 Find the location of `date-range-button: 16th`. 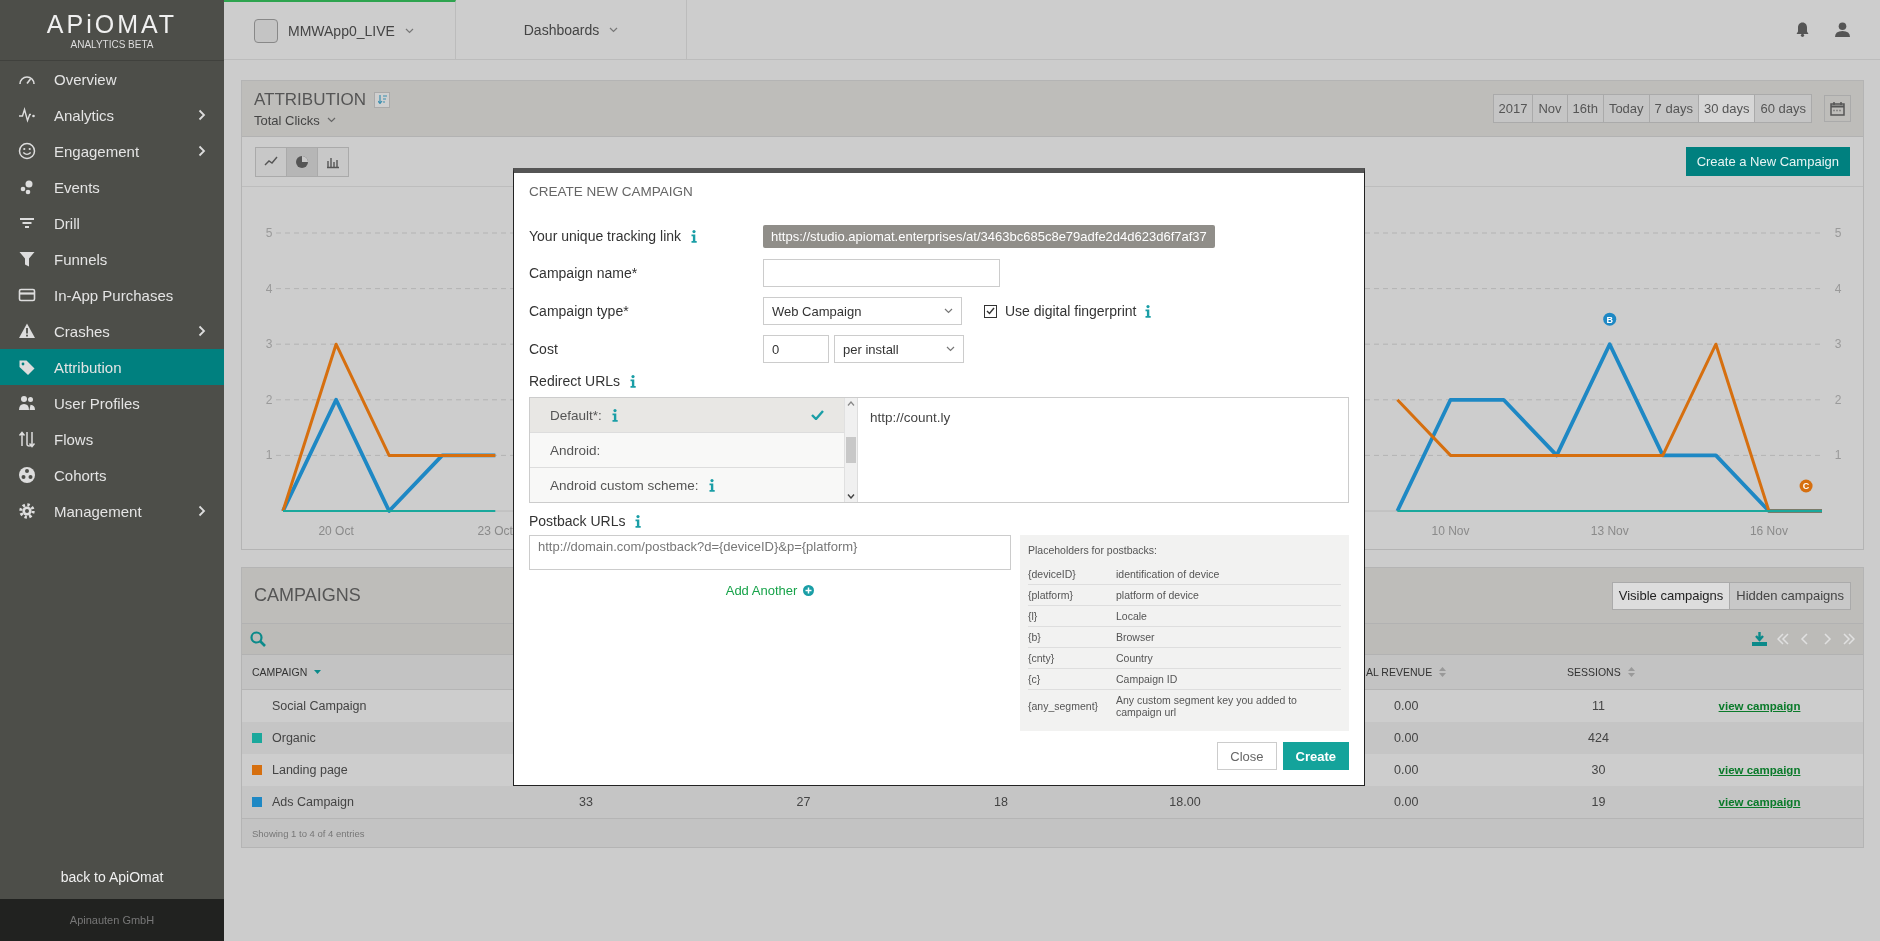

date-range-button: 16th is located at coordinates (1585, 108).